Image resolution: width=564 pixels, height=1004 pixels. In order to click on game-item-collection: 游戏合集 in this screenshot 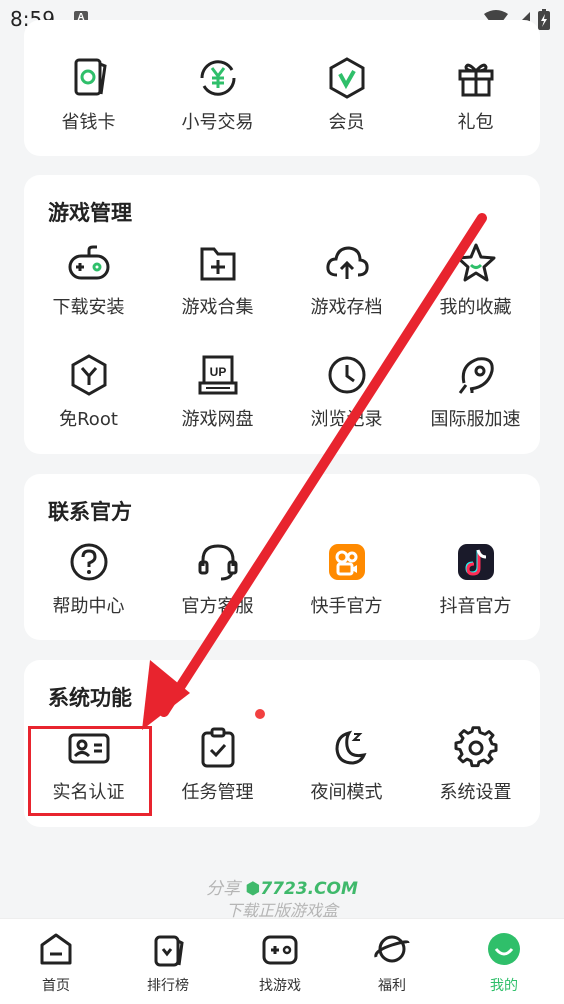, I will do `click(217, 279)`.